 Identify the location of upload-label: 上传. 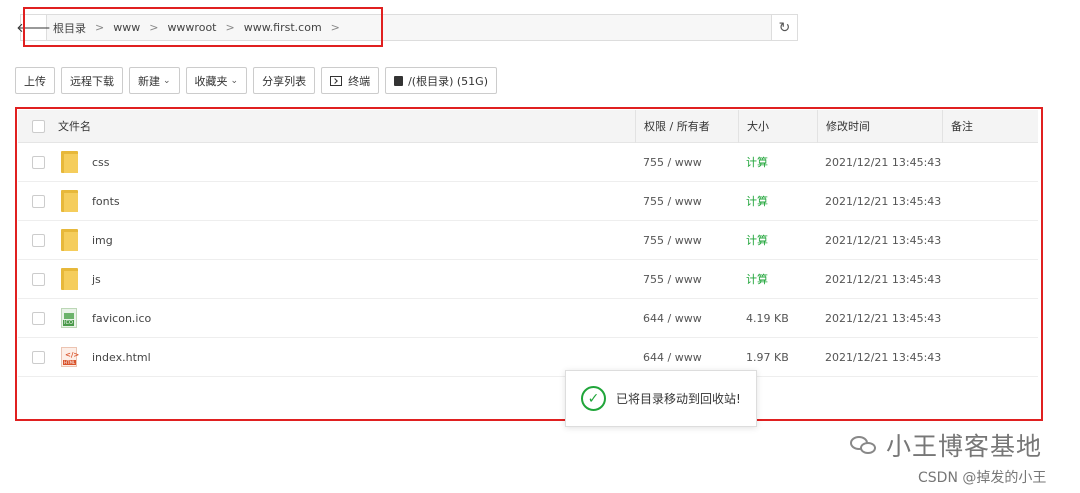
(35, 81).